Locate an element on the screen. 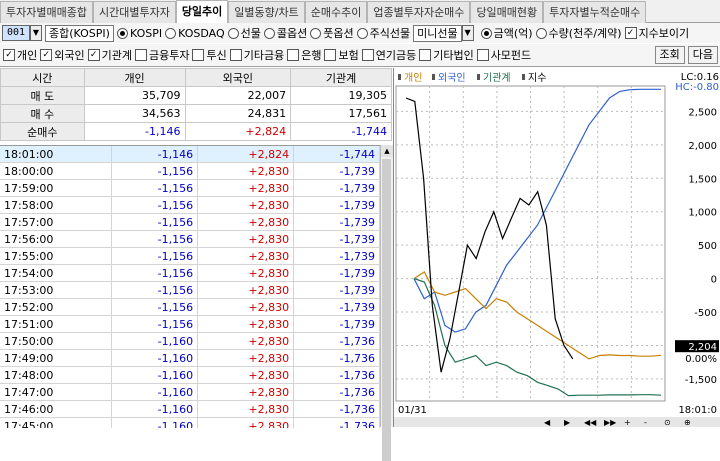 Image resolution: width=720 pixels, height=461 pixels. table-row: 17:46:00 -1,160 +2,830 -1,736 is located at coordinates (190, 409).